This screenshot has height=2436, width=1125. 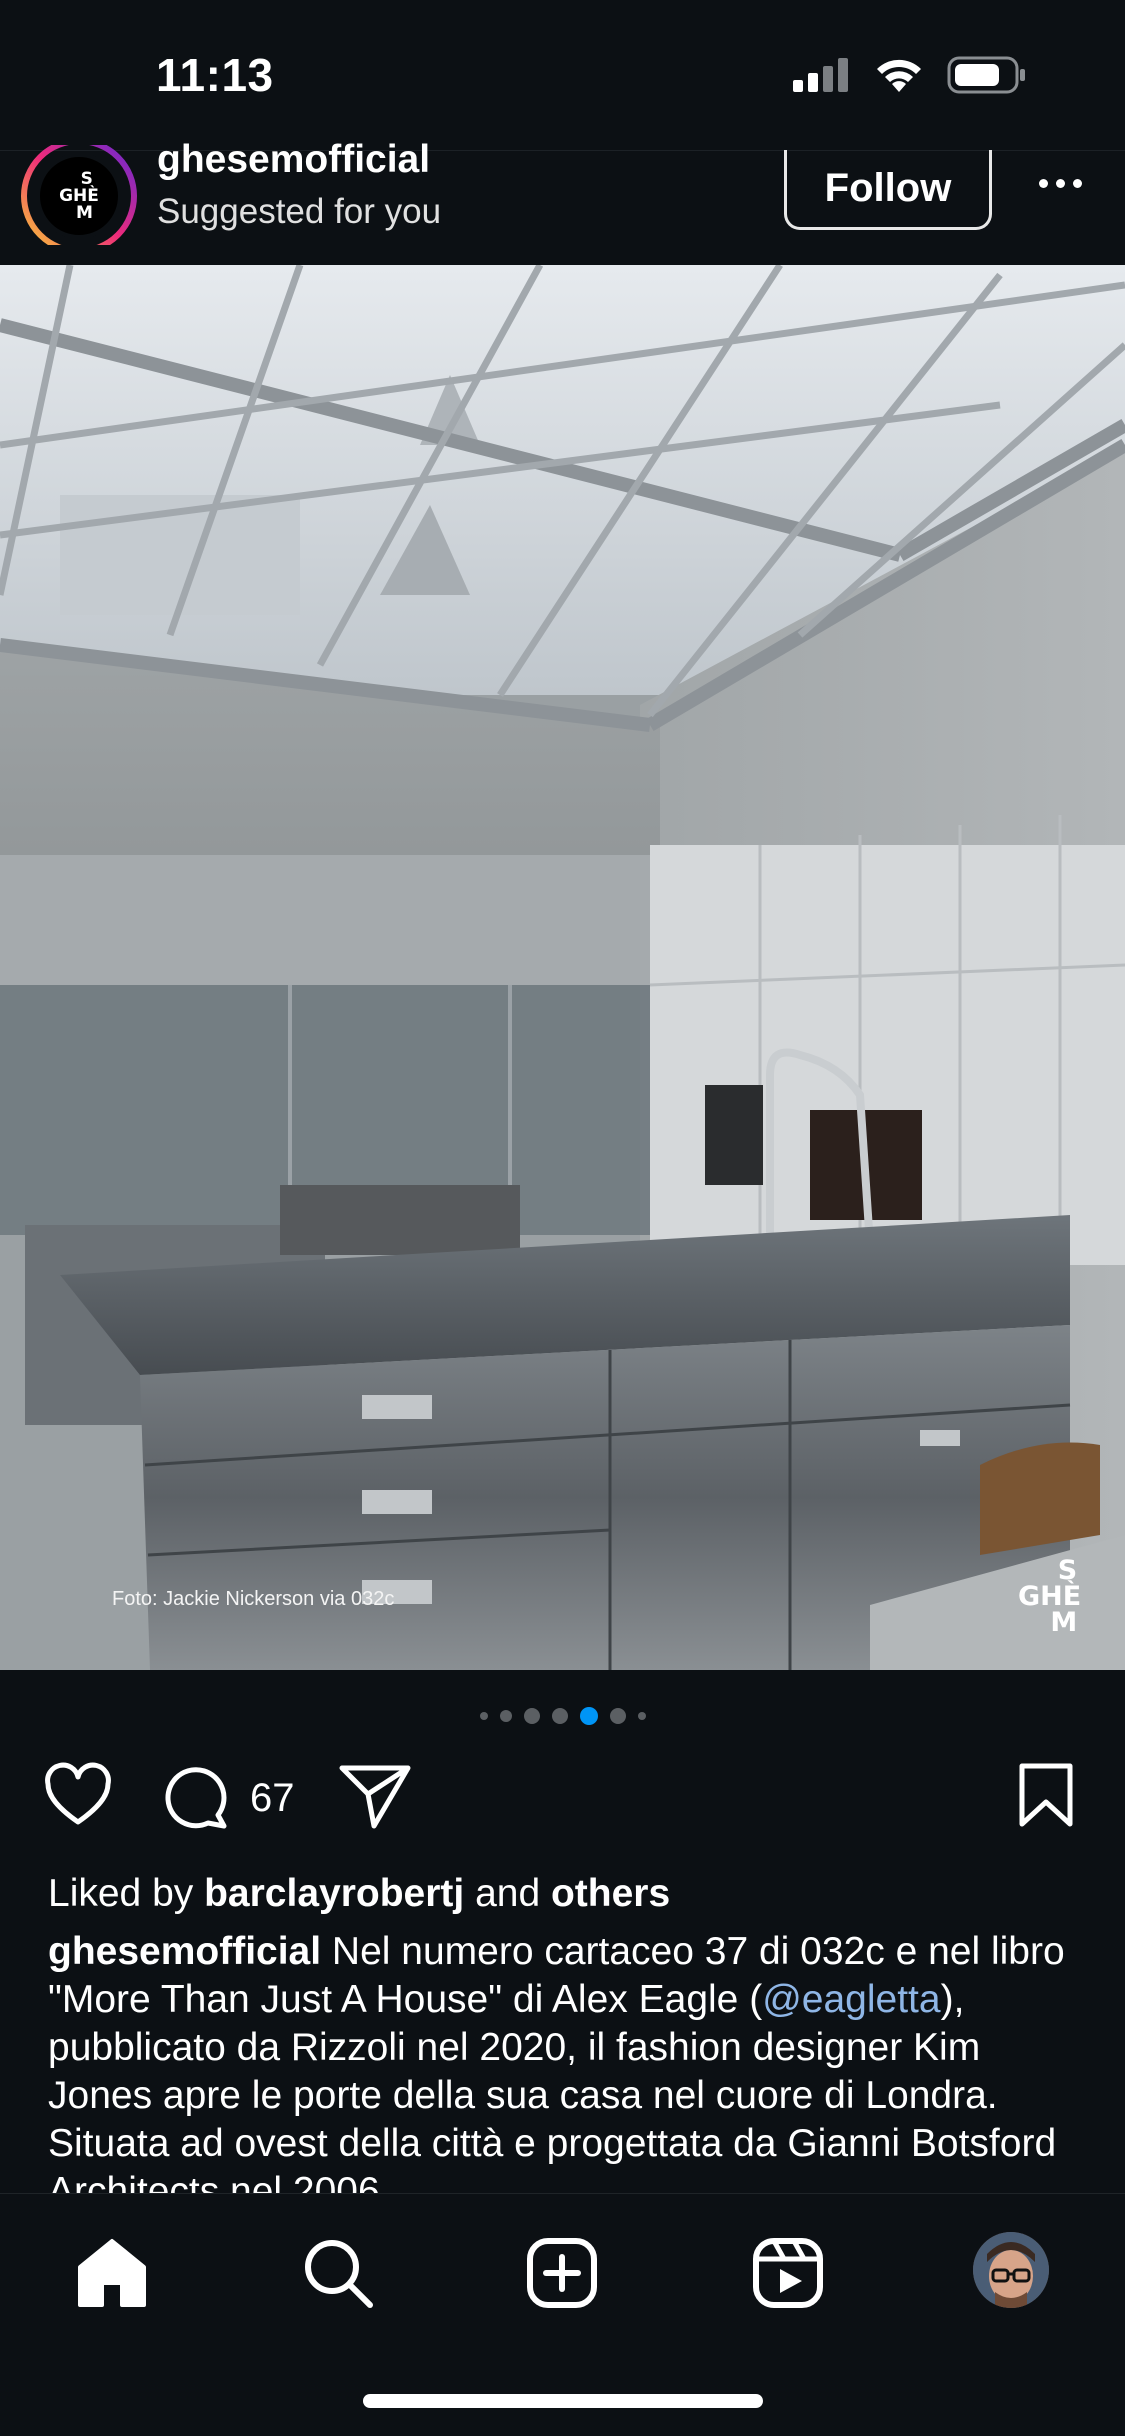 I want to click on comment-icon, so click(x=196, y=1796).